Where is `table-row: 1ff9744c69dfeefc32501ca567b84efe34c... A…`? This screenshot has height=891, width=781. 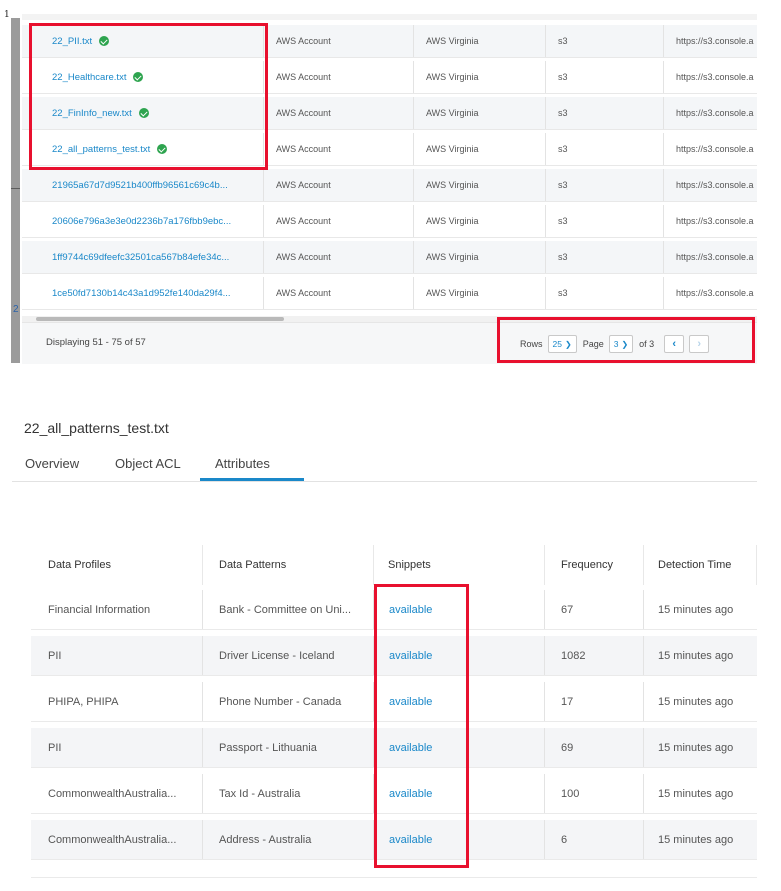
table-row: 1ff9744c69dfeefc32501ca567b84efe34c... A… is located at coordinates (389, 257).